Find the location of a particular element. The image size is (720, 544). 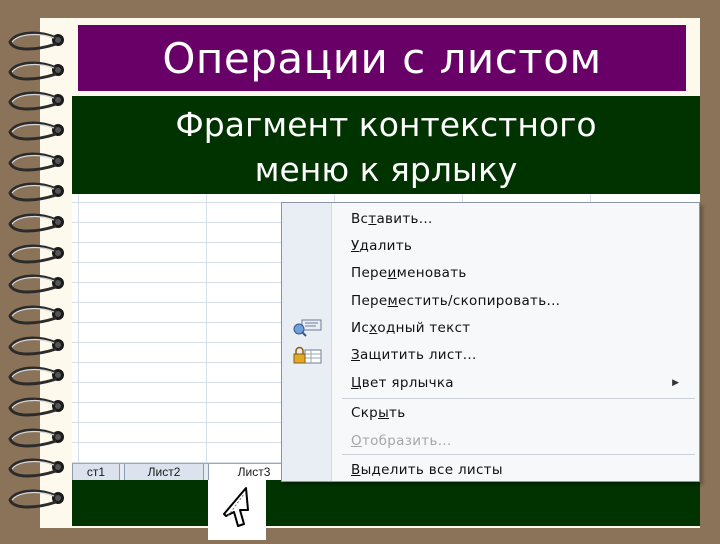

context-menu-item-label: Выделить все листы is located at coordinates (427, 470).